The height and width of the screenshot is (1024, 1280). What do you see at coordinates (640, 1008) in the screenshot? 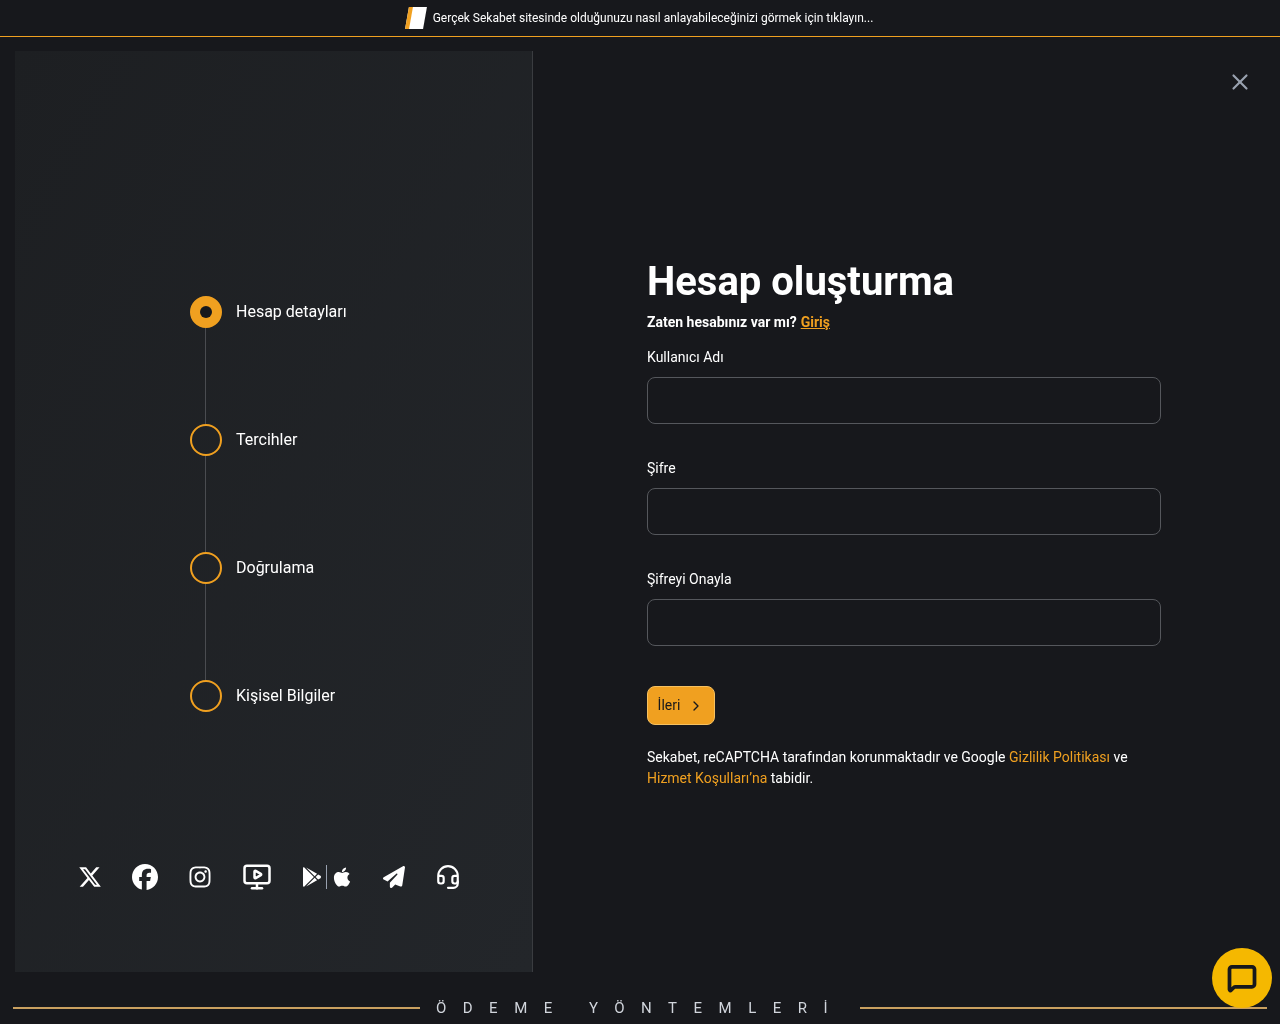
I see `payment-methods-heading: ÖDEME YÖNTEMLERİ` at bounding box center [640, 1008].